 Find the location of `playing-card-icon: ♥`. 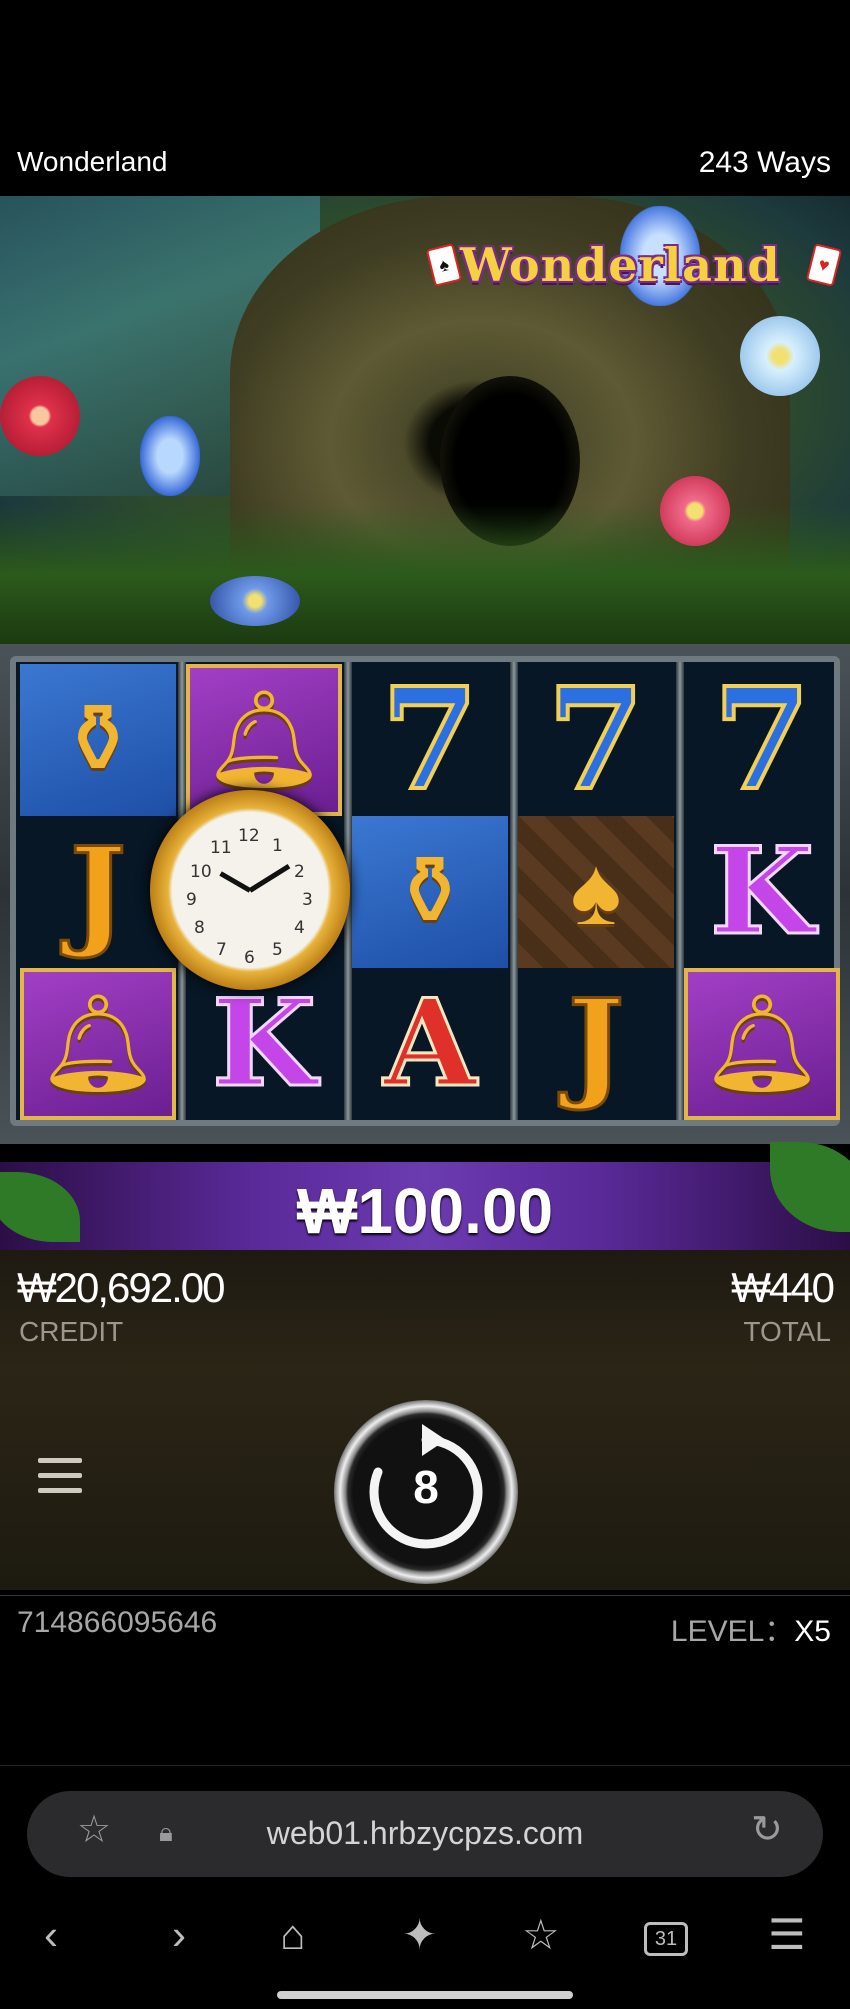

playing-card-icon: ♥ is located at coordinates (824, 265).